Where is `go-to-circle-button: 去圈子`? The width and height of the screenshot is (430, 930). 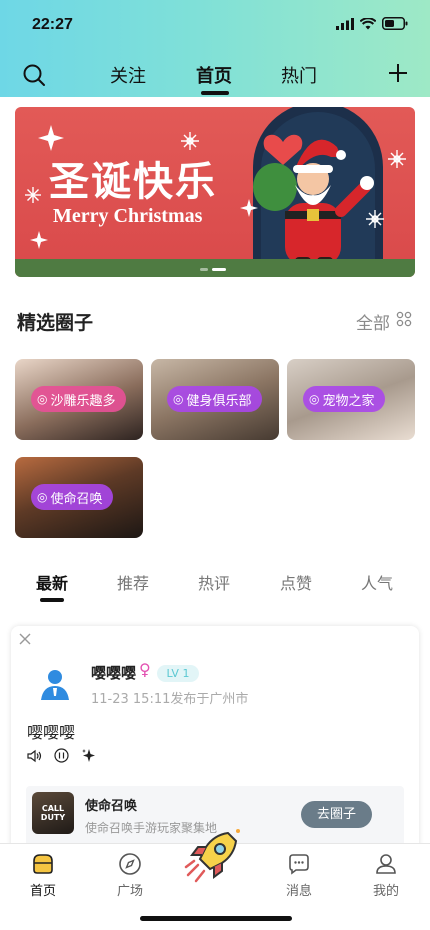 go-to-circle-button: 去圈子 is located at coordinates (336, 814).